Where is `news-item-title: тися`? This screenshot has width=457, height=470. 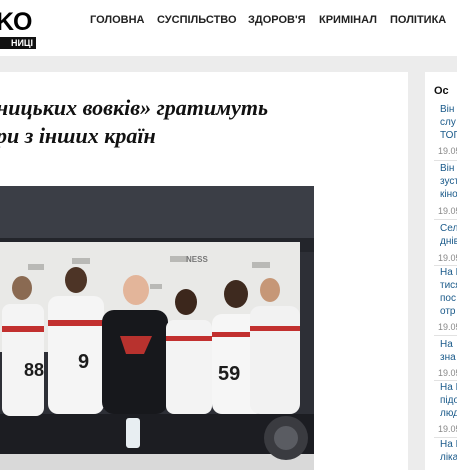 news-item-title: тися is located at coordinates (448, 286).